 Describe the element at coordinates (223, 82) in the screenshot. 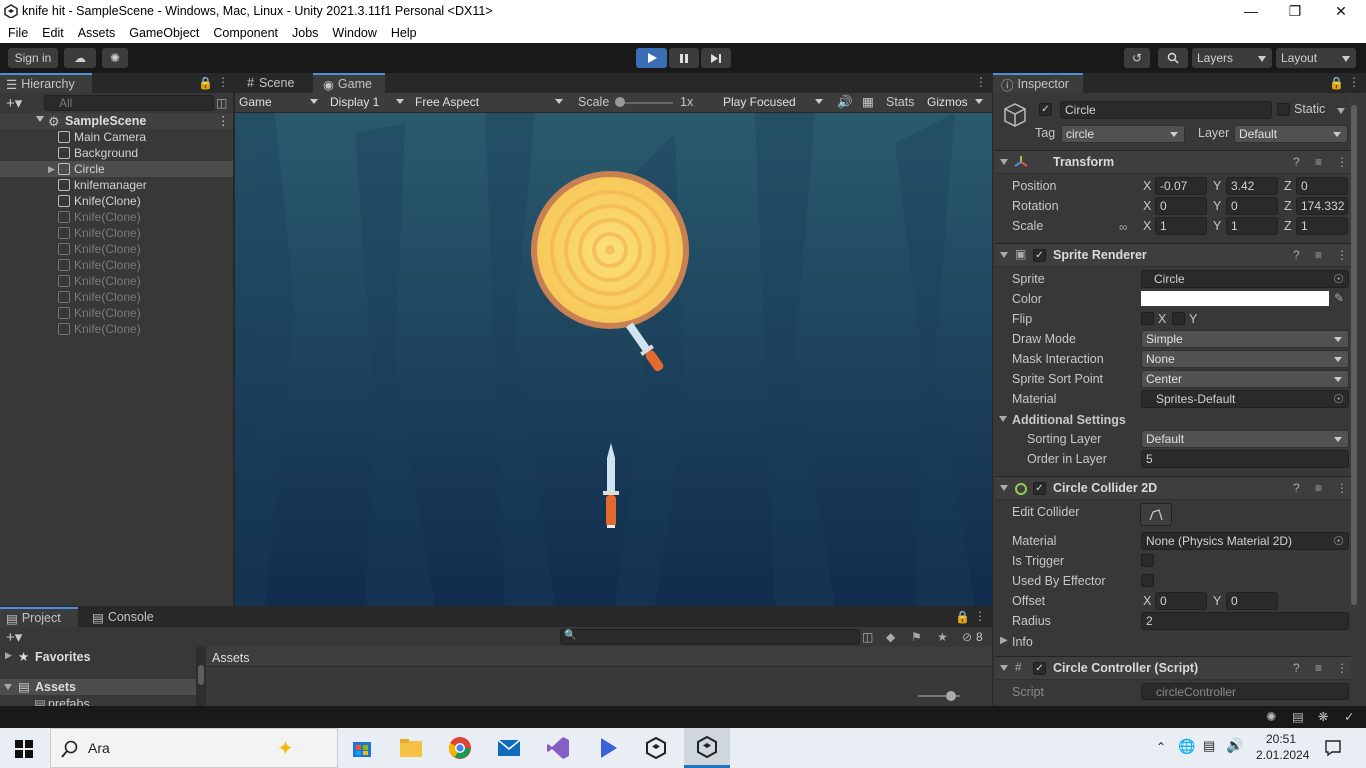

I see `kebab-menu-icon: ⋮` at that location.